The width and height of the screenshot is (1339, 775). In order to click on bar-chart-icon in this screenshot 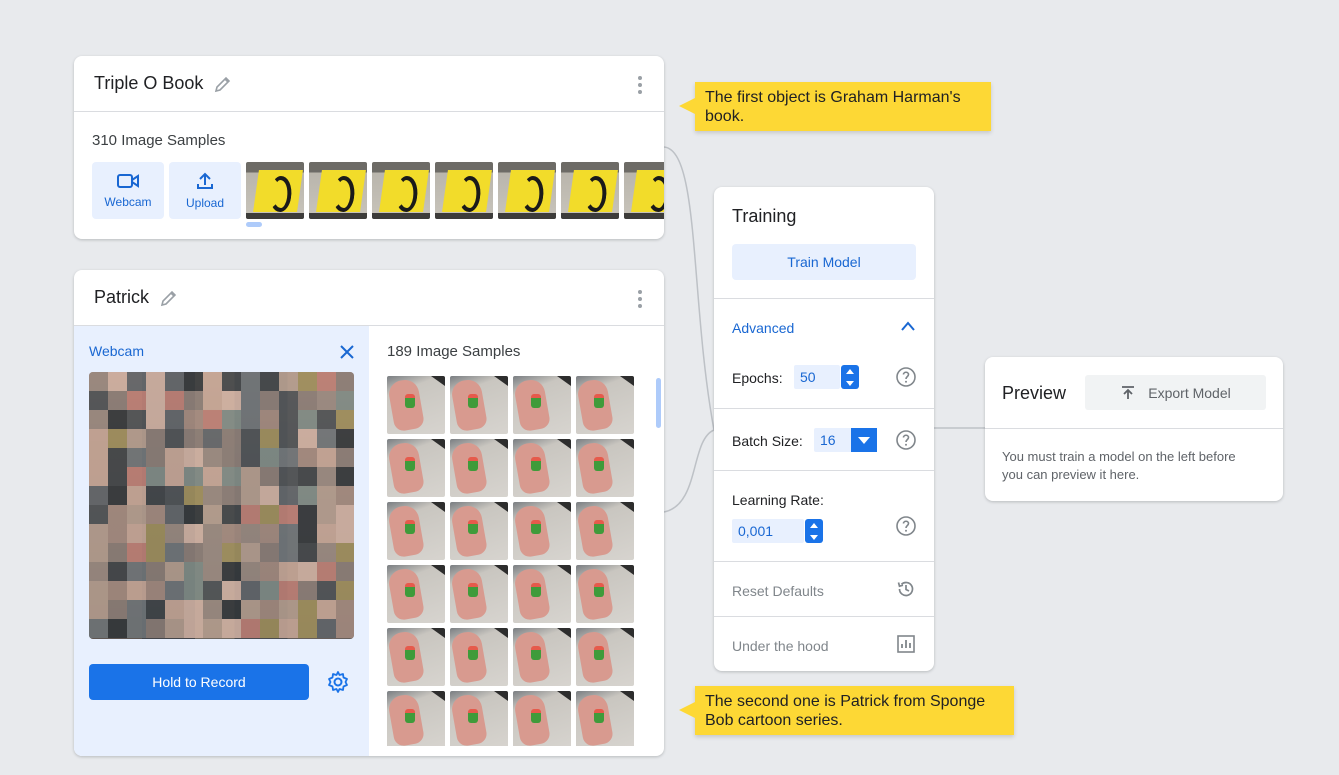, I will do `click(906, 644)`.